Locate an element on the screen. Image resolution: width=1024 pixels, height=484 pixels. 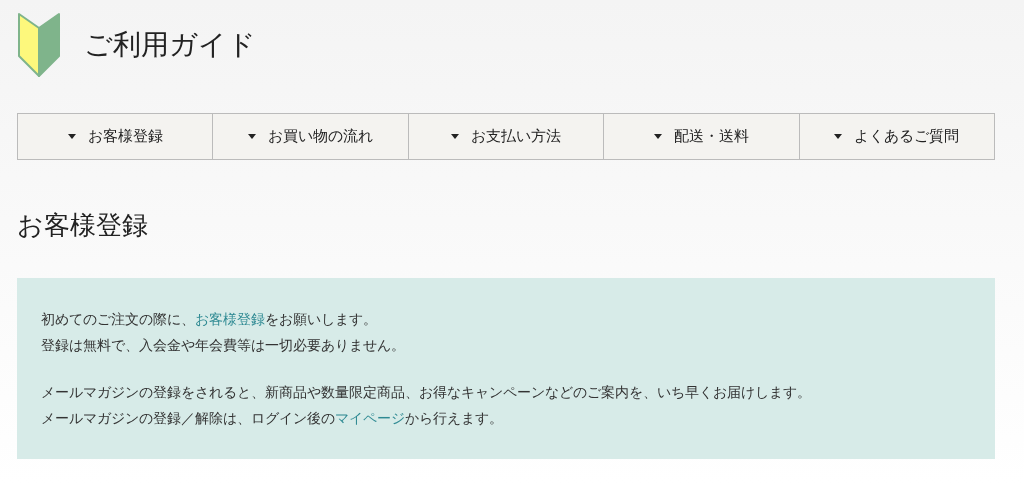
info-text: メールマガジンの登録／解除は、ログイン後のマイページから行えます。 is located at coordinates (272, 418).